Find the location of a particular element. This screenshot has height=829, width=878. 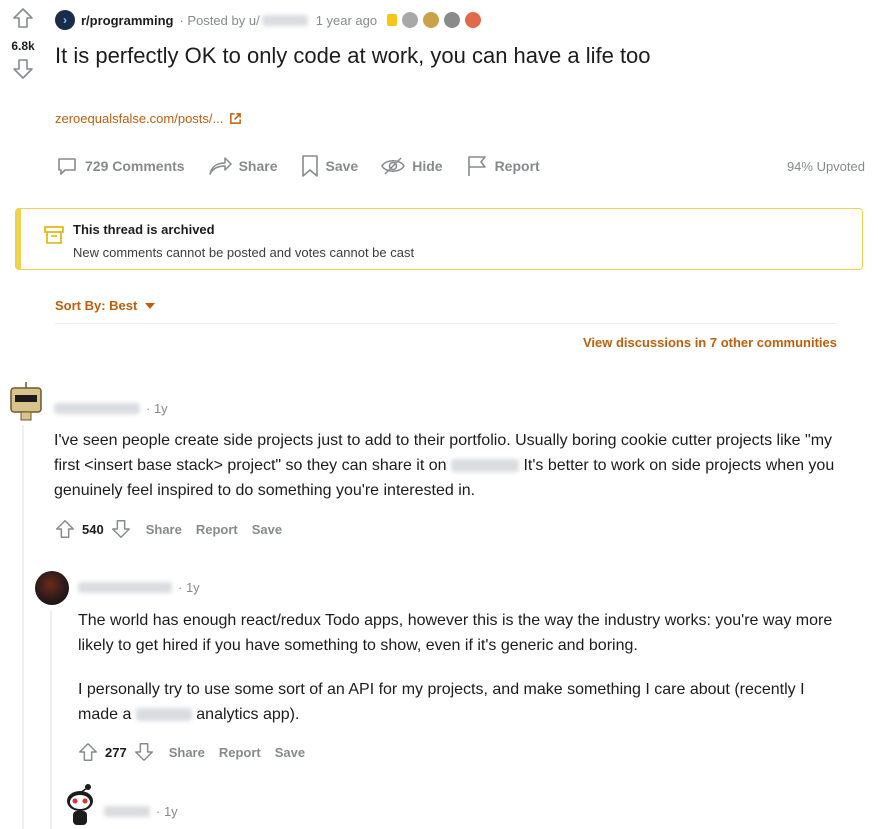

save-label: Save is located at coordinates (342, 166).